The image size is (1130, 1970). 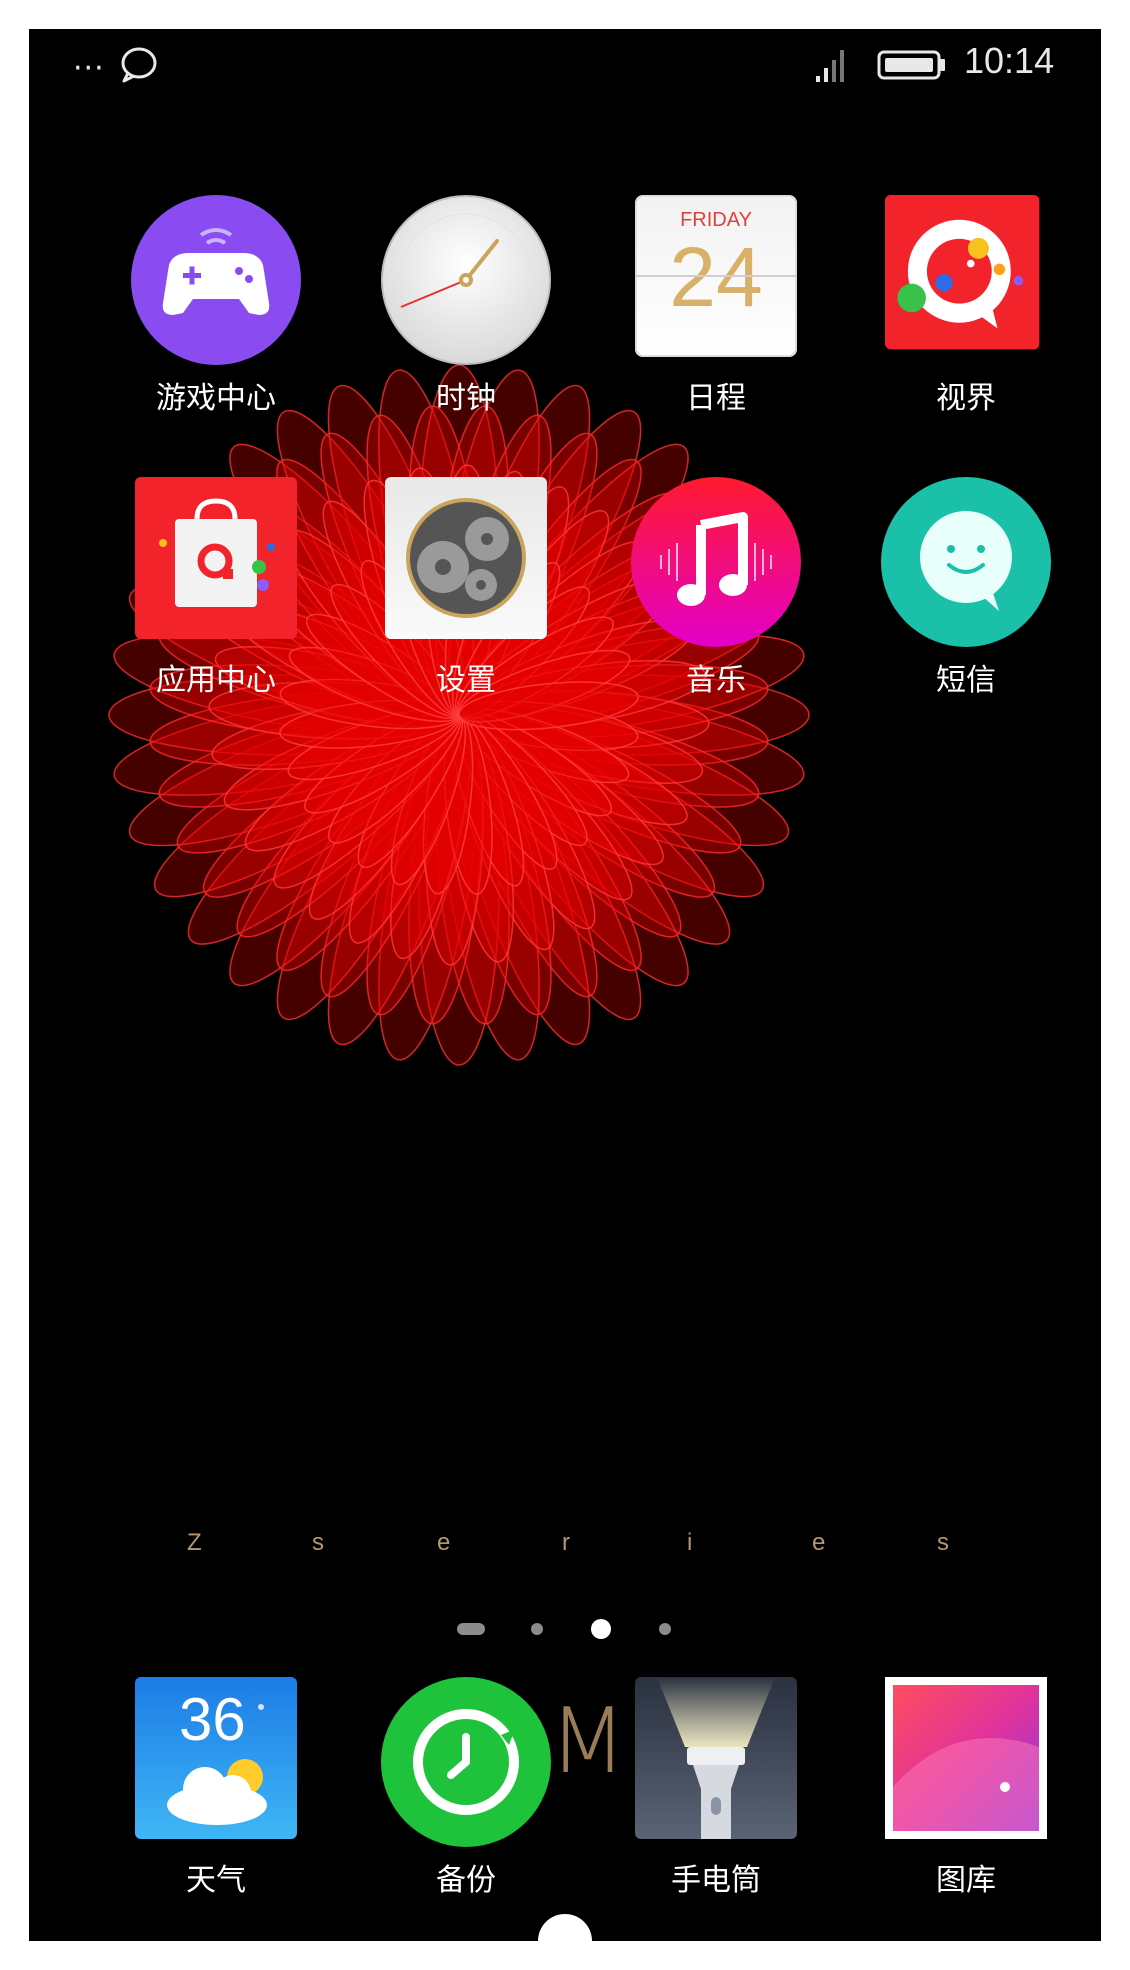 I want to click on page-dot-3-current, so click(x=601, y=1629).